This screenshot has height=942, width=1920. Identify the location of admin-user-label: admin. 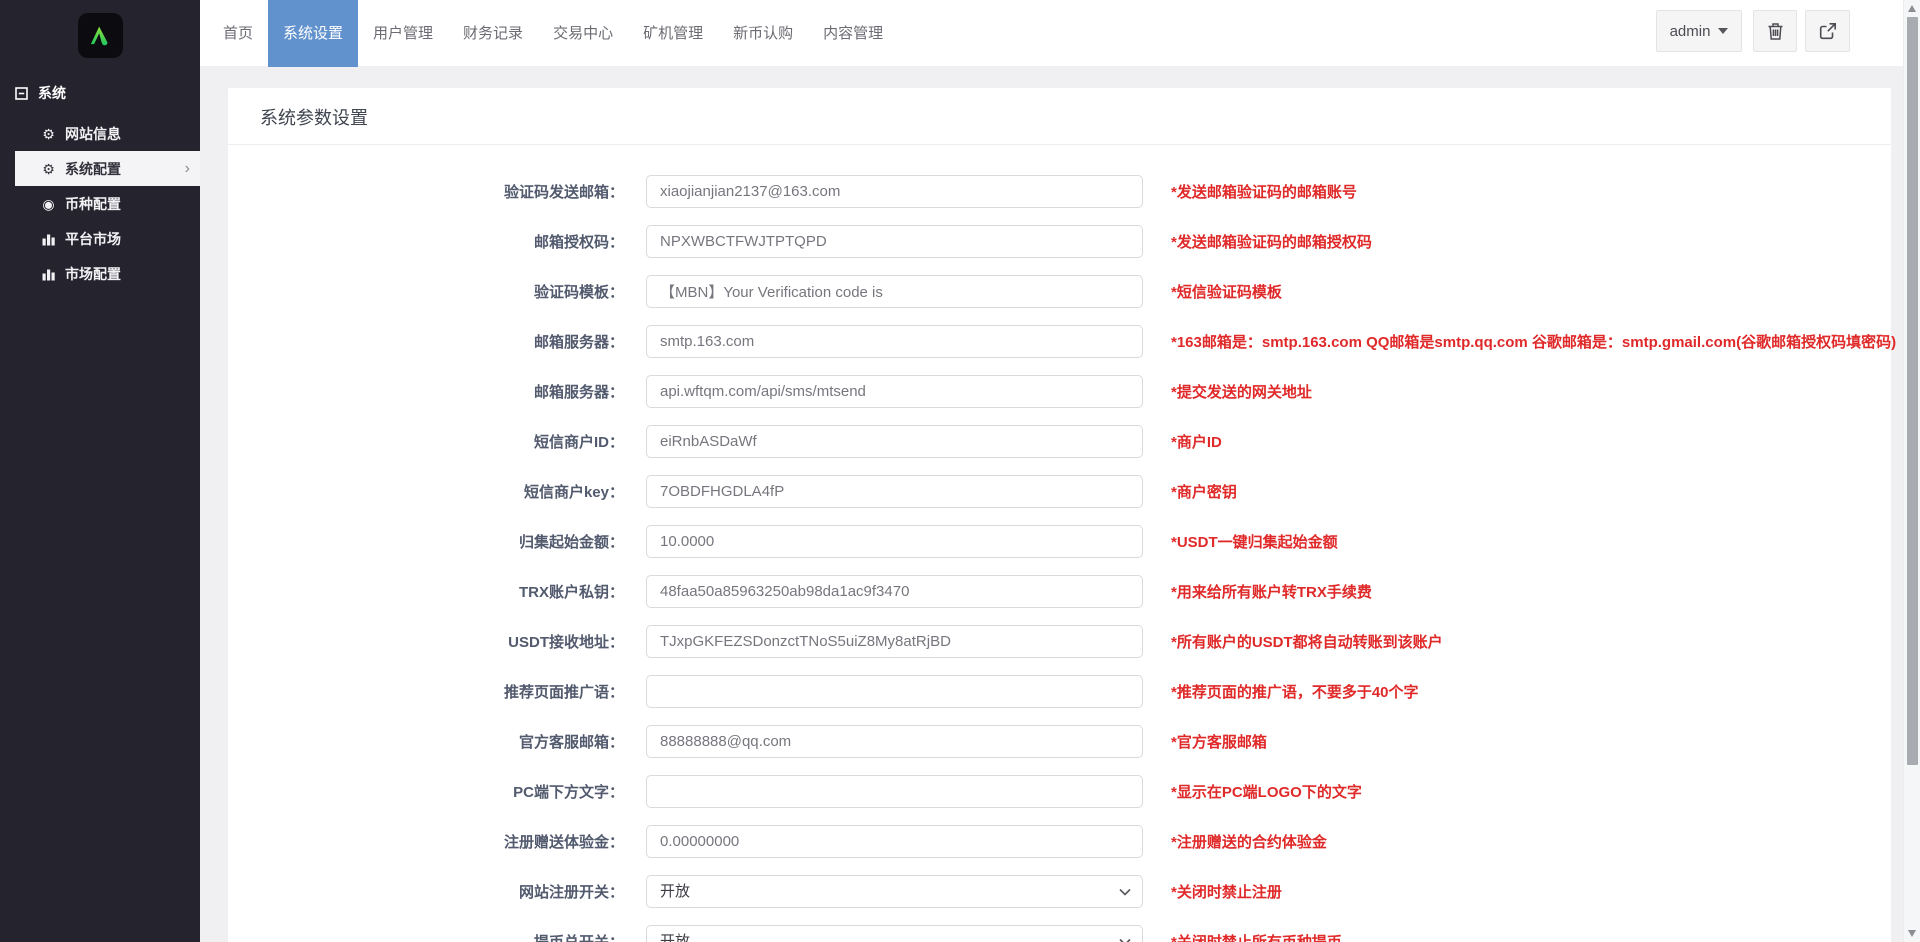
(1690, 31).